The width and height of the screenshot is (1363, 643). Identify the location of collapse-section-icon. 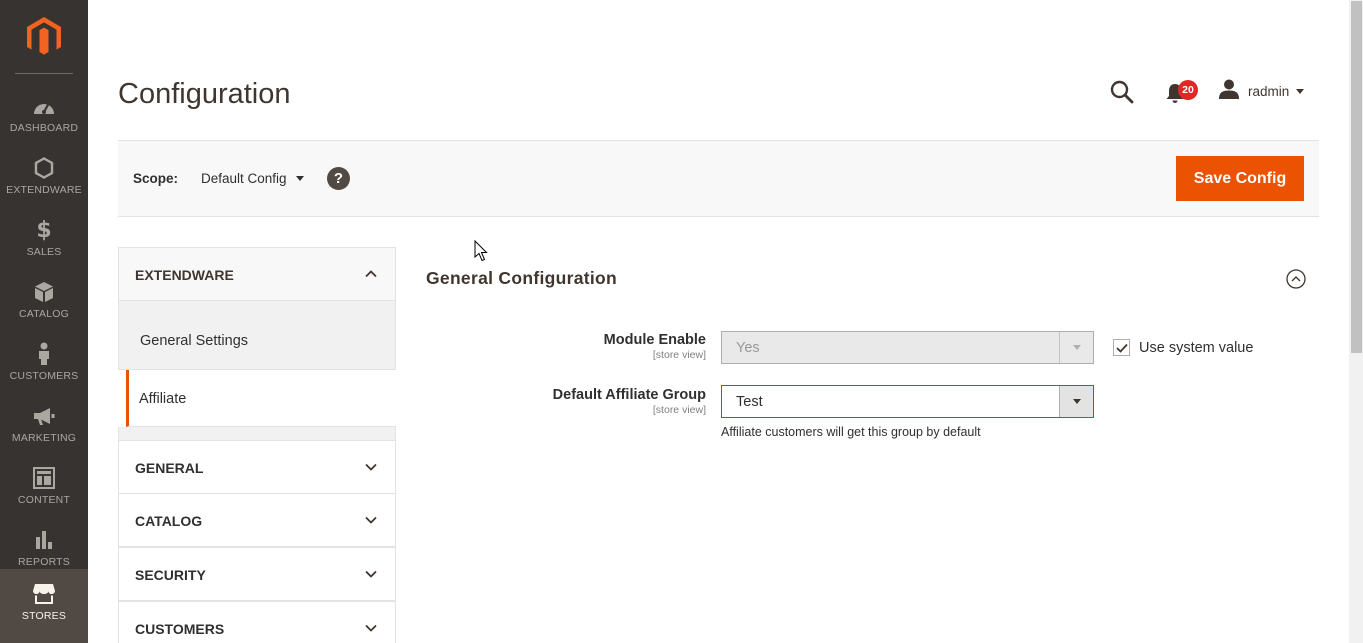
(1296, 279).